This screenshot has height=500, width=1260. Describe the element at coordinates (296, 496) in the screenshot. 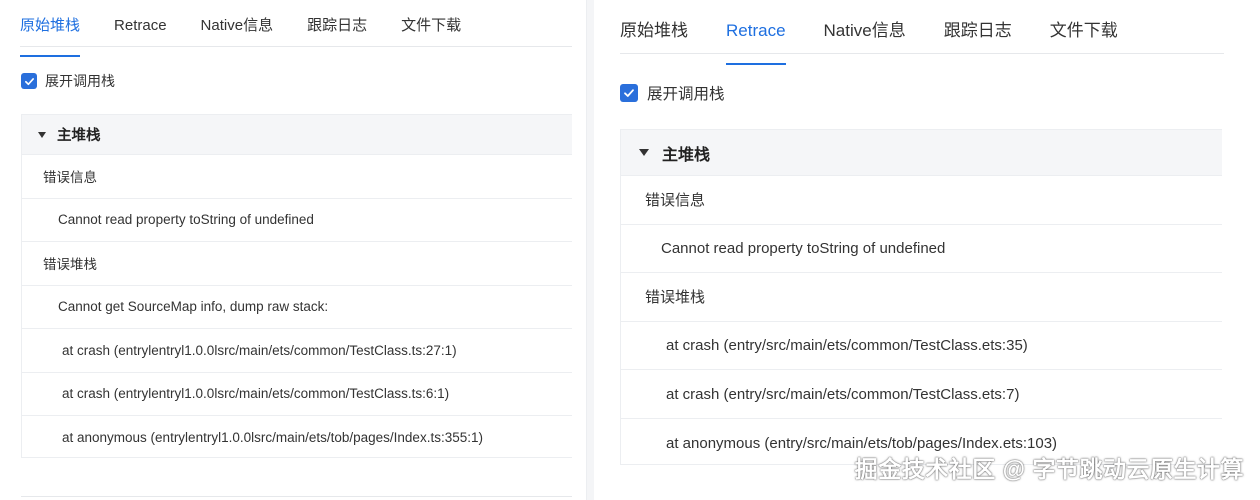

I see `divider` at that location.